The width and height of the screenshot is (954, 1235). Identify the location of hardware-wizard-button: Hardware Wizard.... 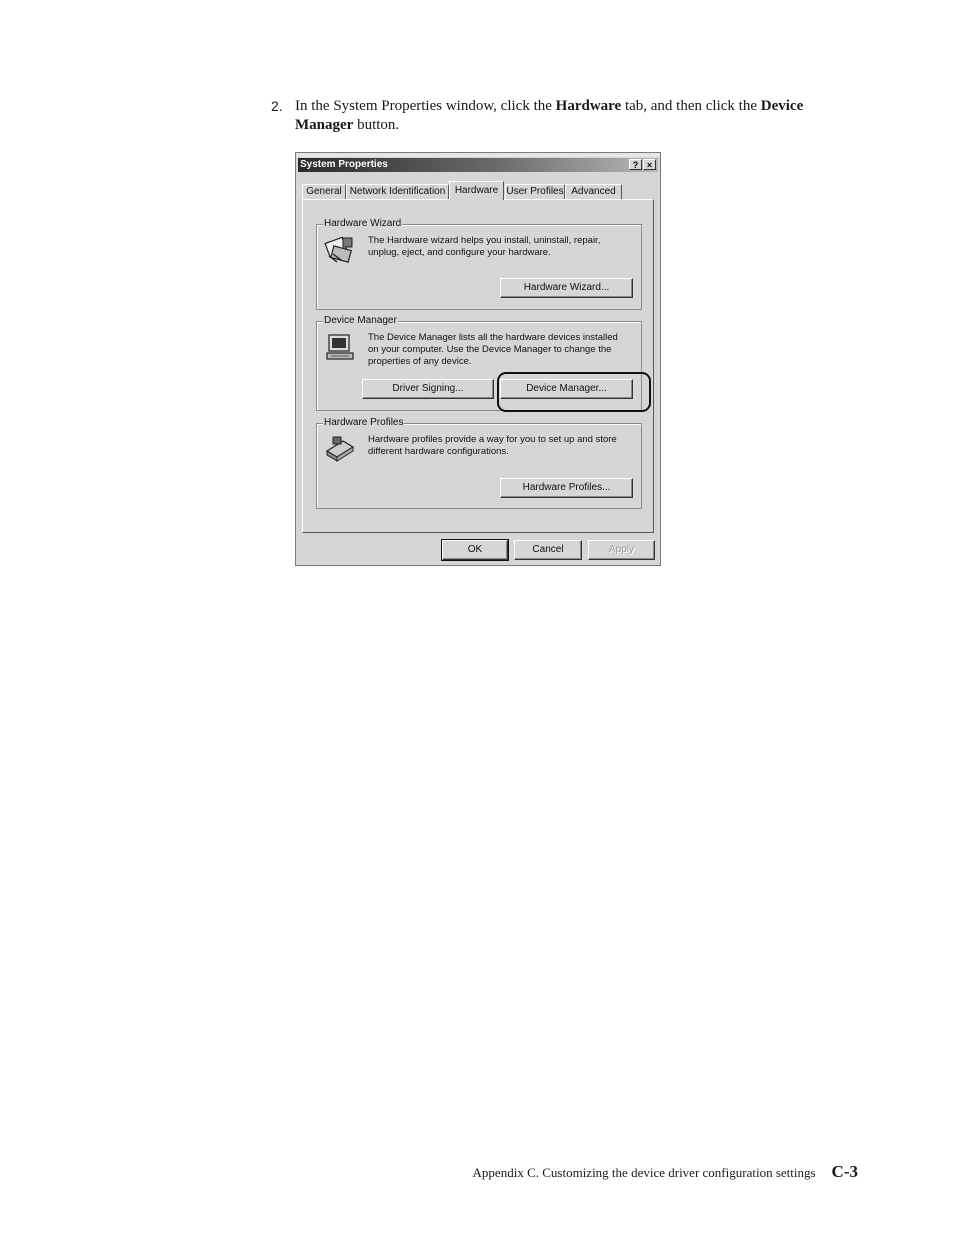
(566, 288).